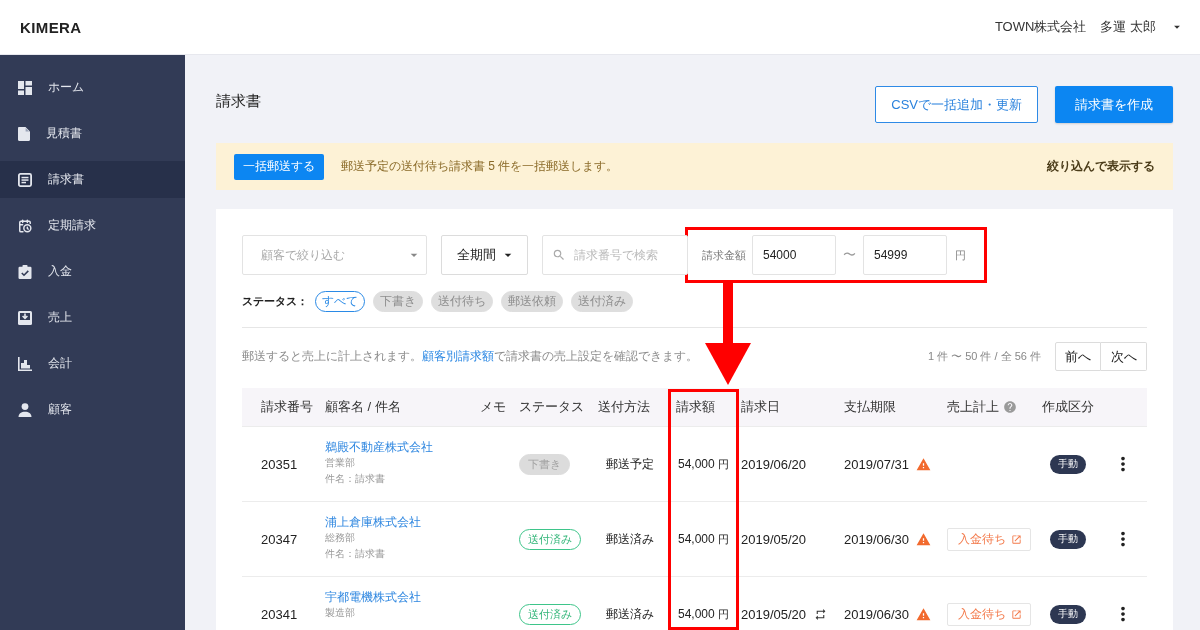 This screenshot has width=1200, height=630. Describe the element at coordinates (1068, 407) in the screenshot. I see `column-header: 作成区分` at that location.